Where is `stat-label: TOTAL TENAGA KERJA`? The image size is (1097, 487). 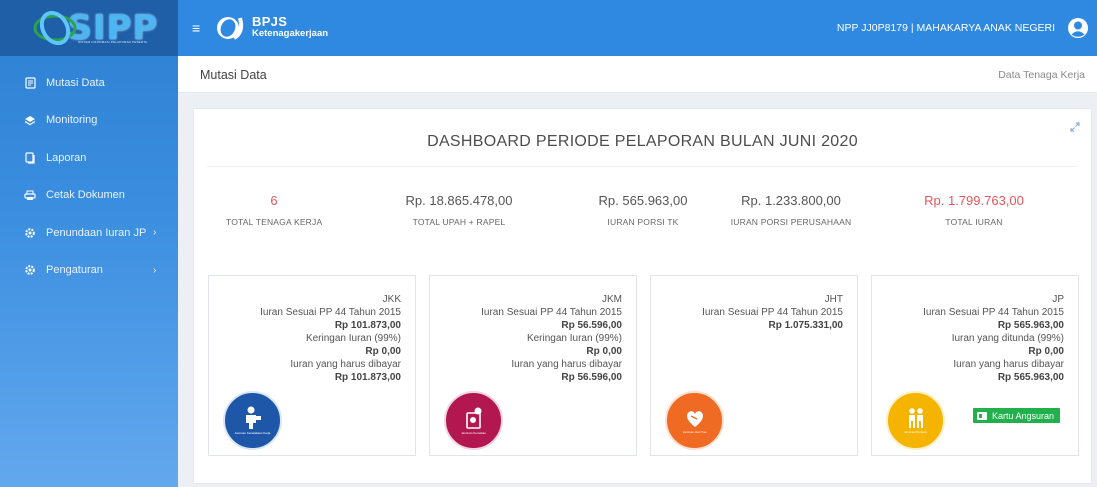 stat-label: TOTAL TENAGA KERJA is located at coordinates (274, 222).